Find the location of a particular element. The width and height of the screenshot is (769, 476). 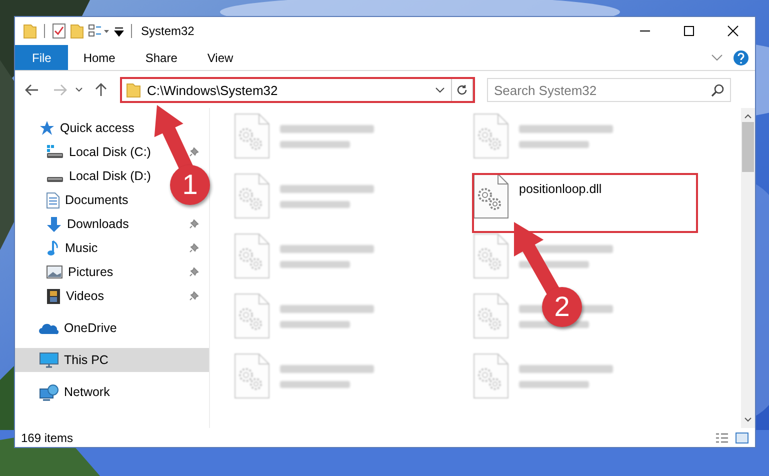

music-note-icon is located at coordinates (53, 248).